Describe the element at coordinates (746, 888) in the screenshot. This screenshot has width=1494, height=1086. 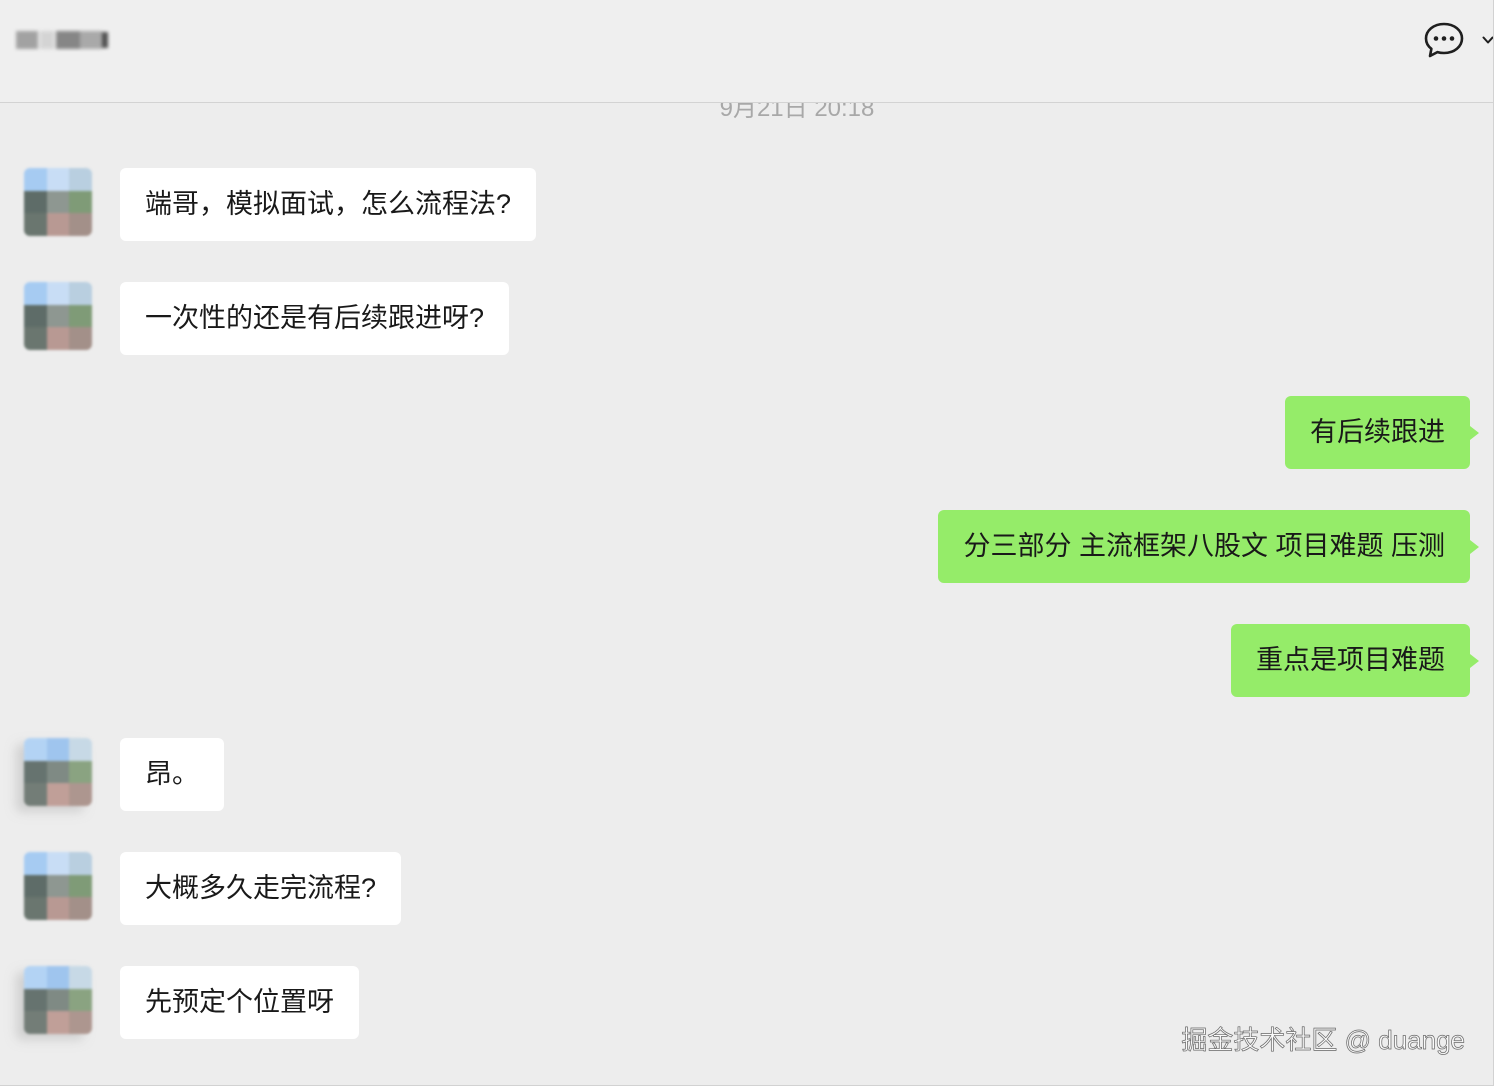
I see `message-row: 大概多久走完流程?` at that location.